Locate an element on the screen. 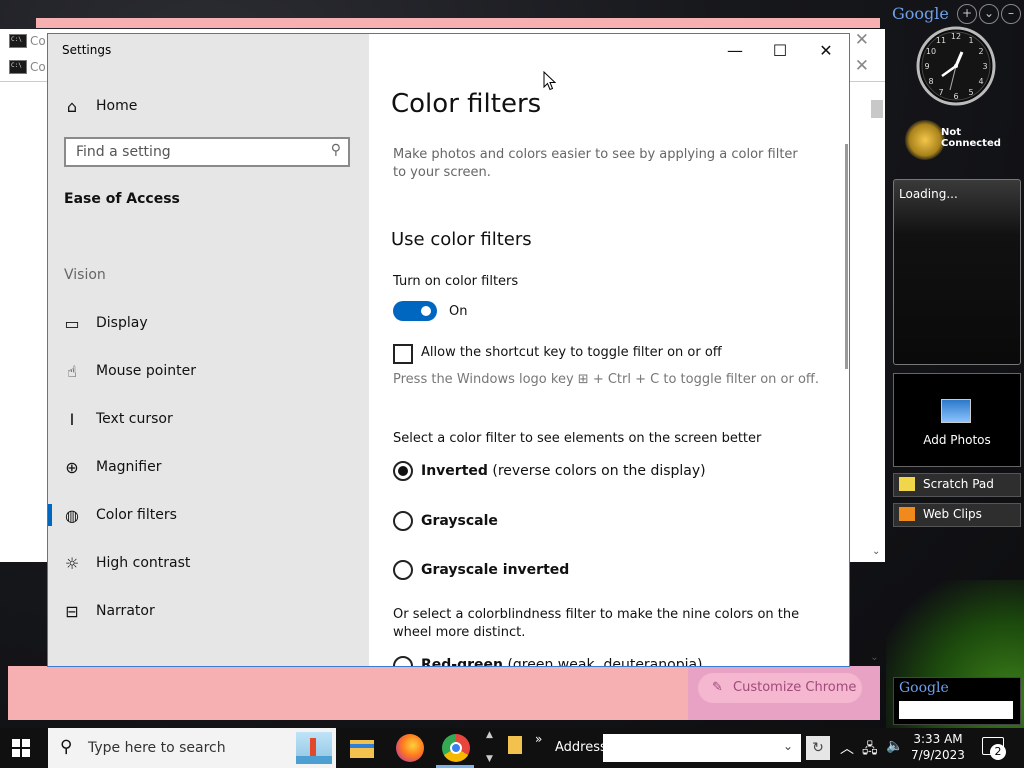  google-search-input is located at coordinates (956, 710).